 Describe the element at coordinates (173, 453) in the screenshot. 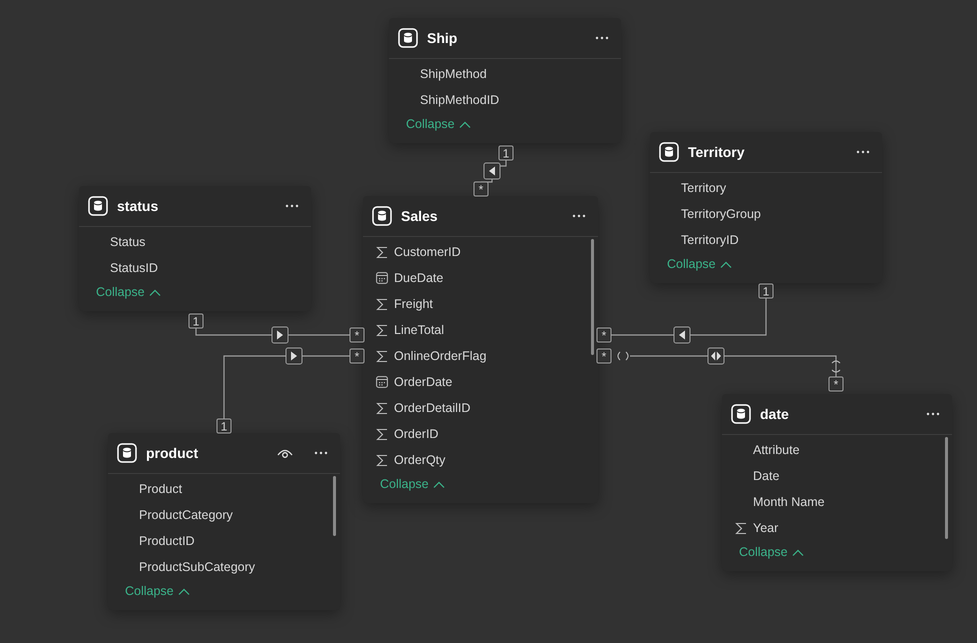

I see `table-title: product` at that location.